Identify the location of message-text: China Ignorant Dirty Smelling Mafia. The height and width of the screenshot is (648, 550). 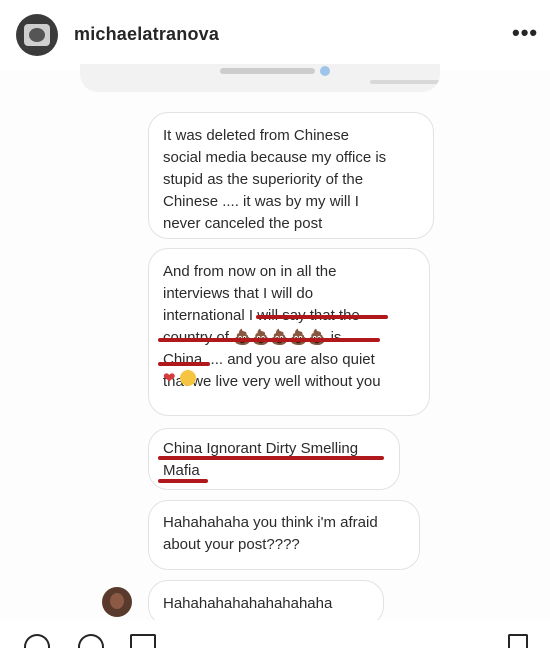
(261, 459).